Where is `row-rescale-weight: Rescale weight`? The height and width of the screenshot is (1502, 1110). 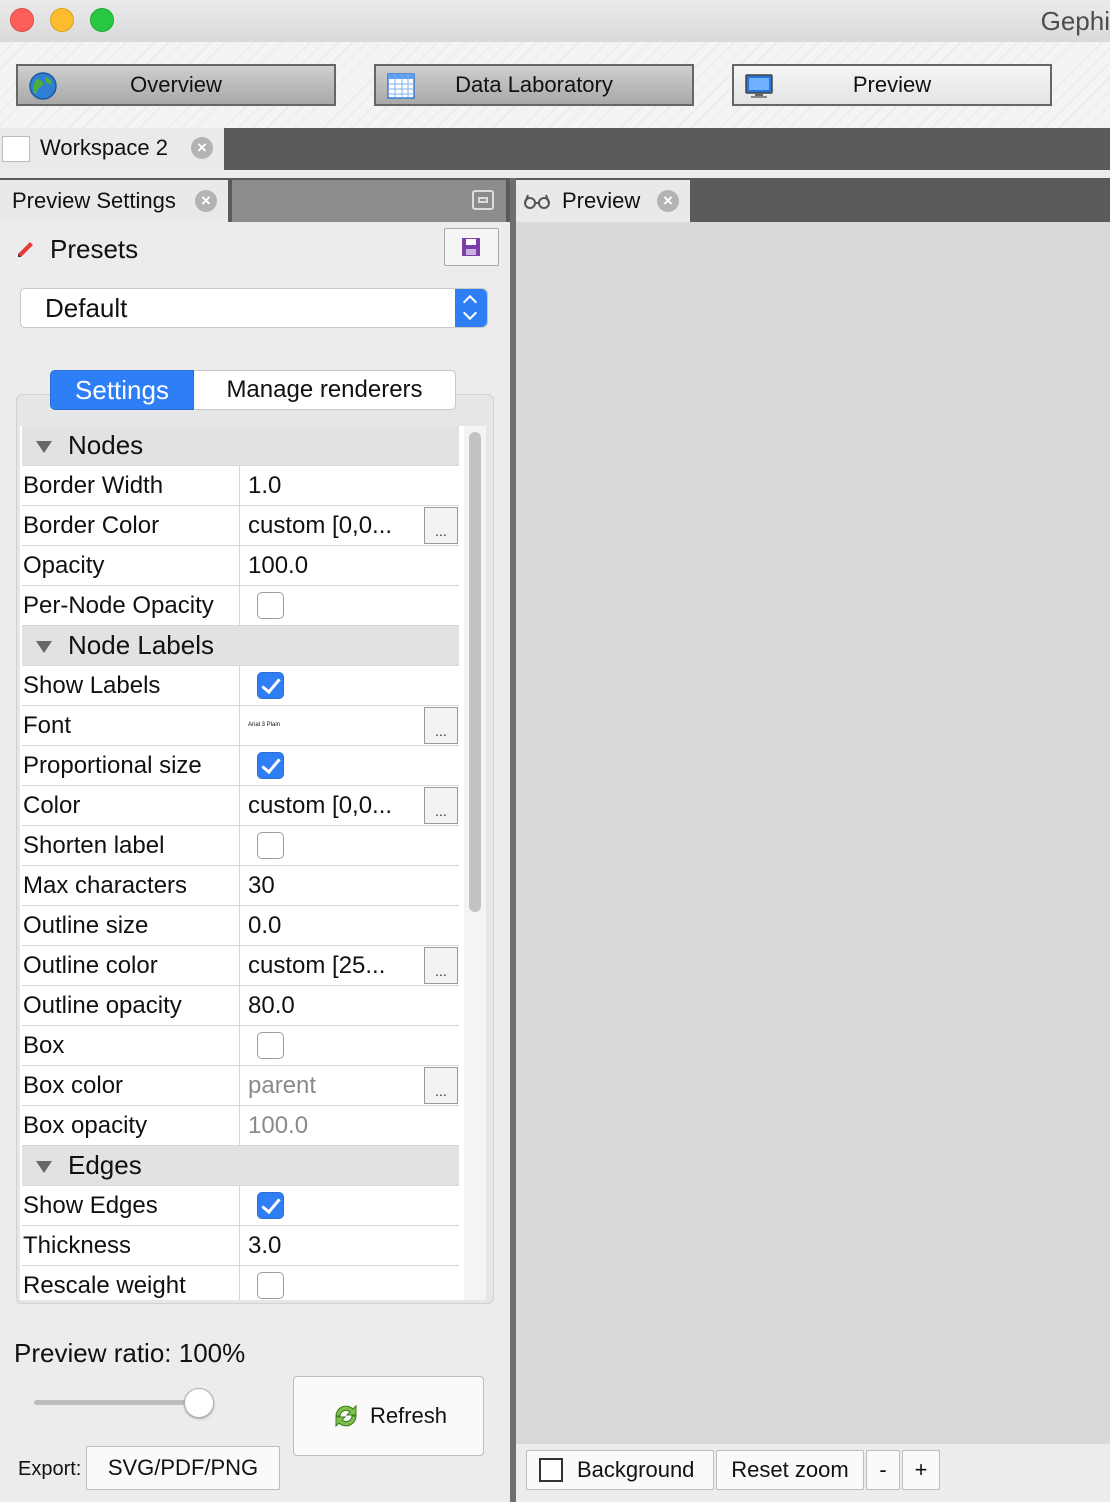 row-rescale-weight: Rescale weight is located at coordinates (240, 1283).